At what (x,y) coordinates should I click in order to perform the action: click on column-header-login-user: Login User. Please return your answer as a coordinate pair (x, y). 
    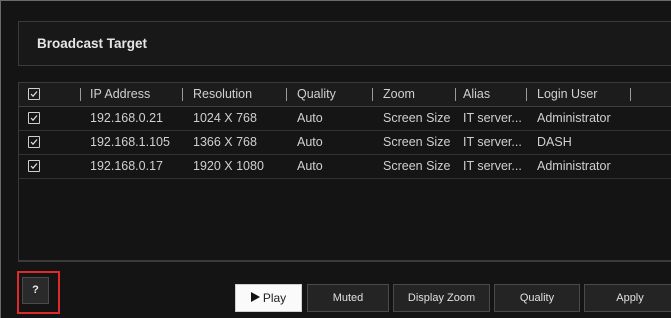
    Looking at the image, I should click on (567, 94).